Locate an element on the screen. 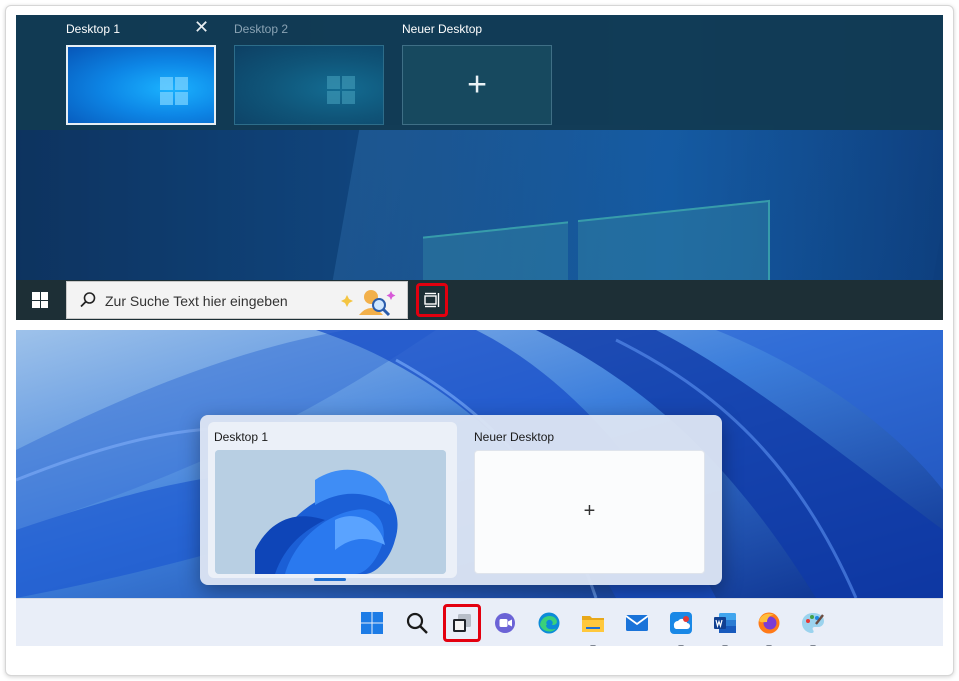 The image size is (959, 681). search-highlight-icon is located at coordinates (368, 303).